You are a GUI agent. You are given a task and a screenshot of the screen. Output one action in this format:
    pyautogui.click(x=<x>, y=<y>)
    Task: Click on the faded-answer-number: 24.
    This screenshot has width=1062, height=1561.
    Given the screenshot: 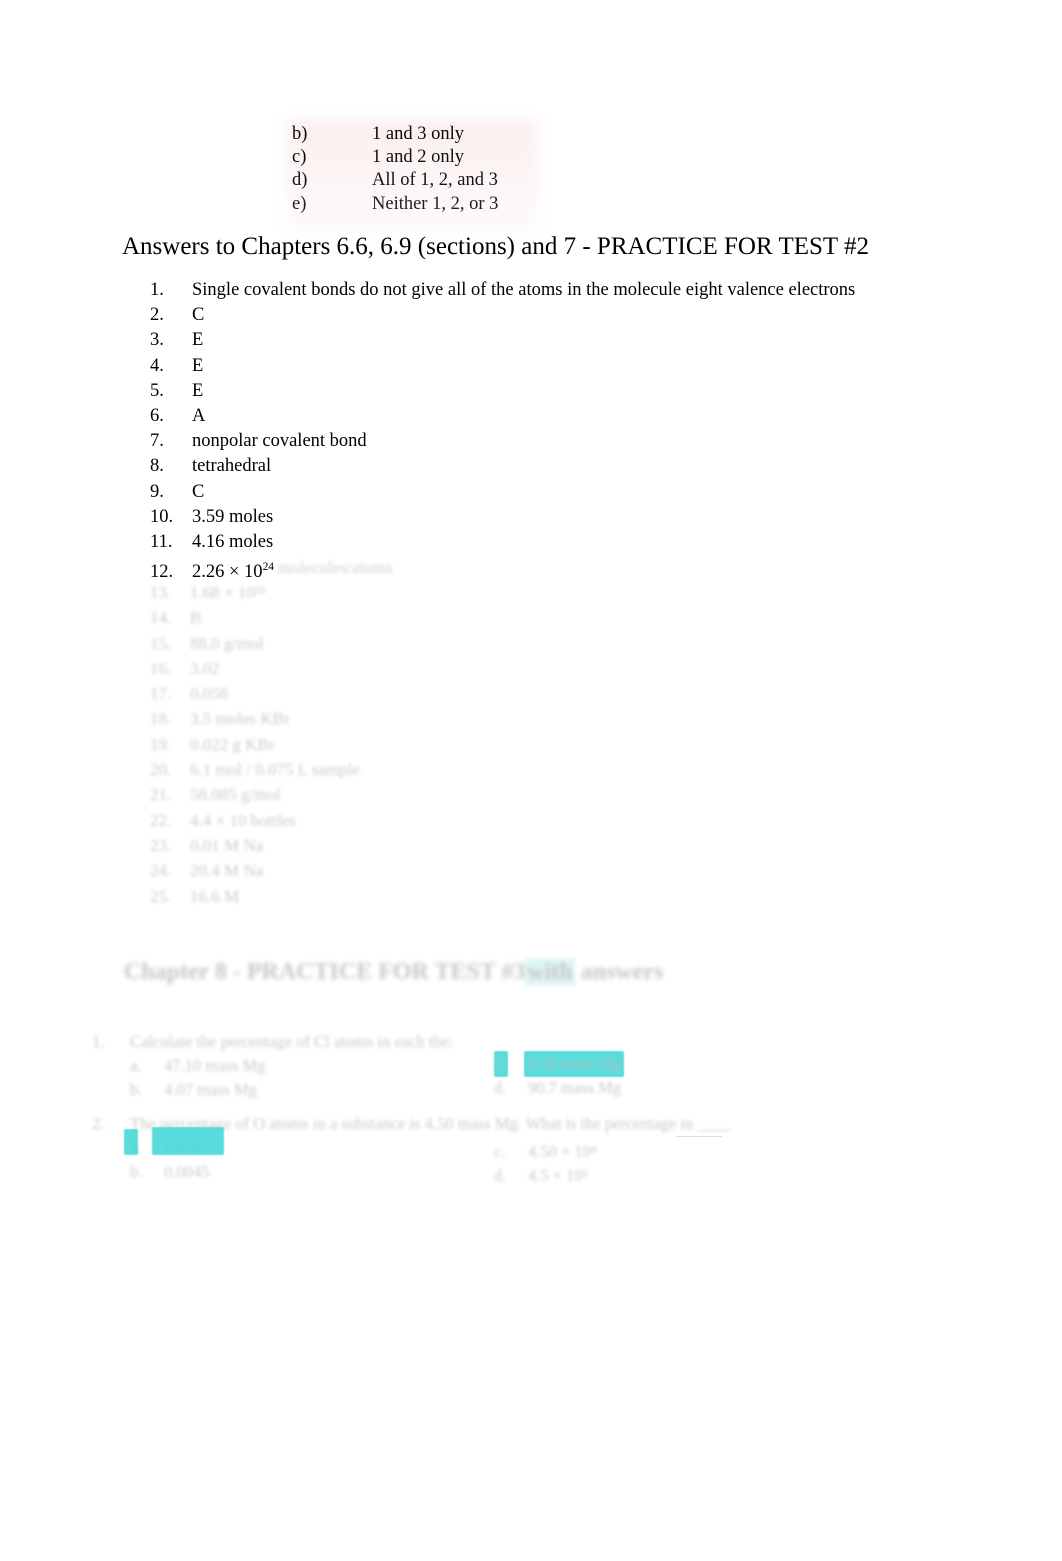 What is the action you would take?
    pyautogui.click(x=161, y=871)
    